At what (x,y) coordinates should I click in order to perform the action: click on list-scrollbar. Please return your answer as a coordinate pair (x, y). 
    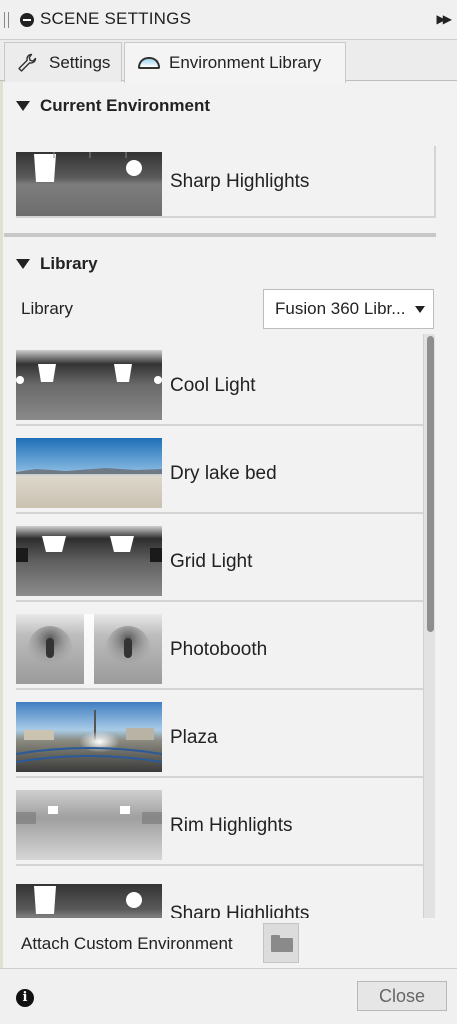
    Looking at the image, I should click on (429, 626).